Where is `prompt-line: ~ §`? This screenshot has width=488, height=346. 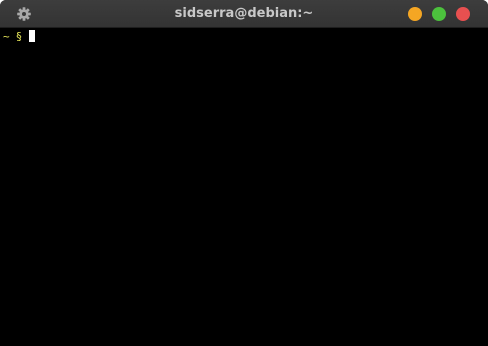
prompt-line: ~ § is located at coordinates (19, 36).